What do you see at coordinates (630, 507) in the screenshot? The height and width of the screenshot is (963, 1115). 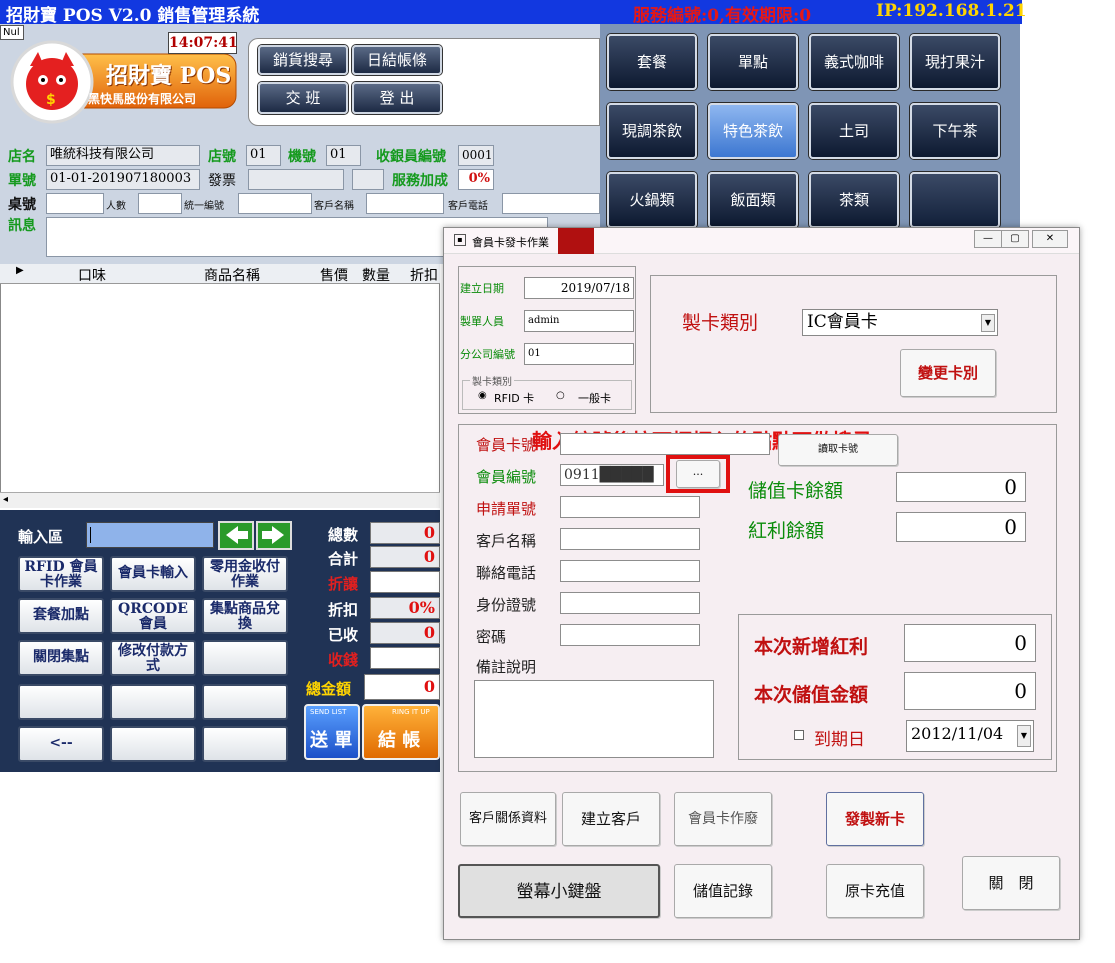 I see `apply-no-field` at bounding box center [630, 507].